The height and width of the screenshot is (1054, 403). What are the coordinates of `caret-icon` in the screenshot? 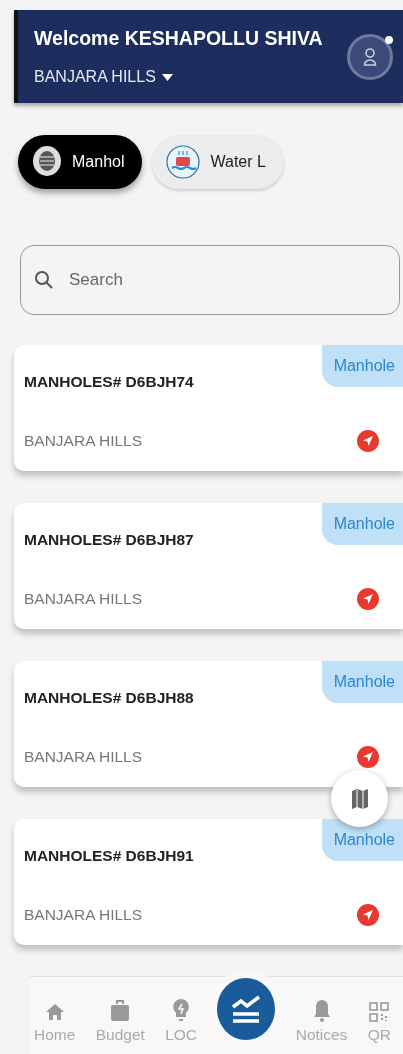 It's located at (167, 77).